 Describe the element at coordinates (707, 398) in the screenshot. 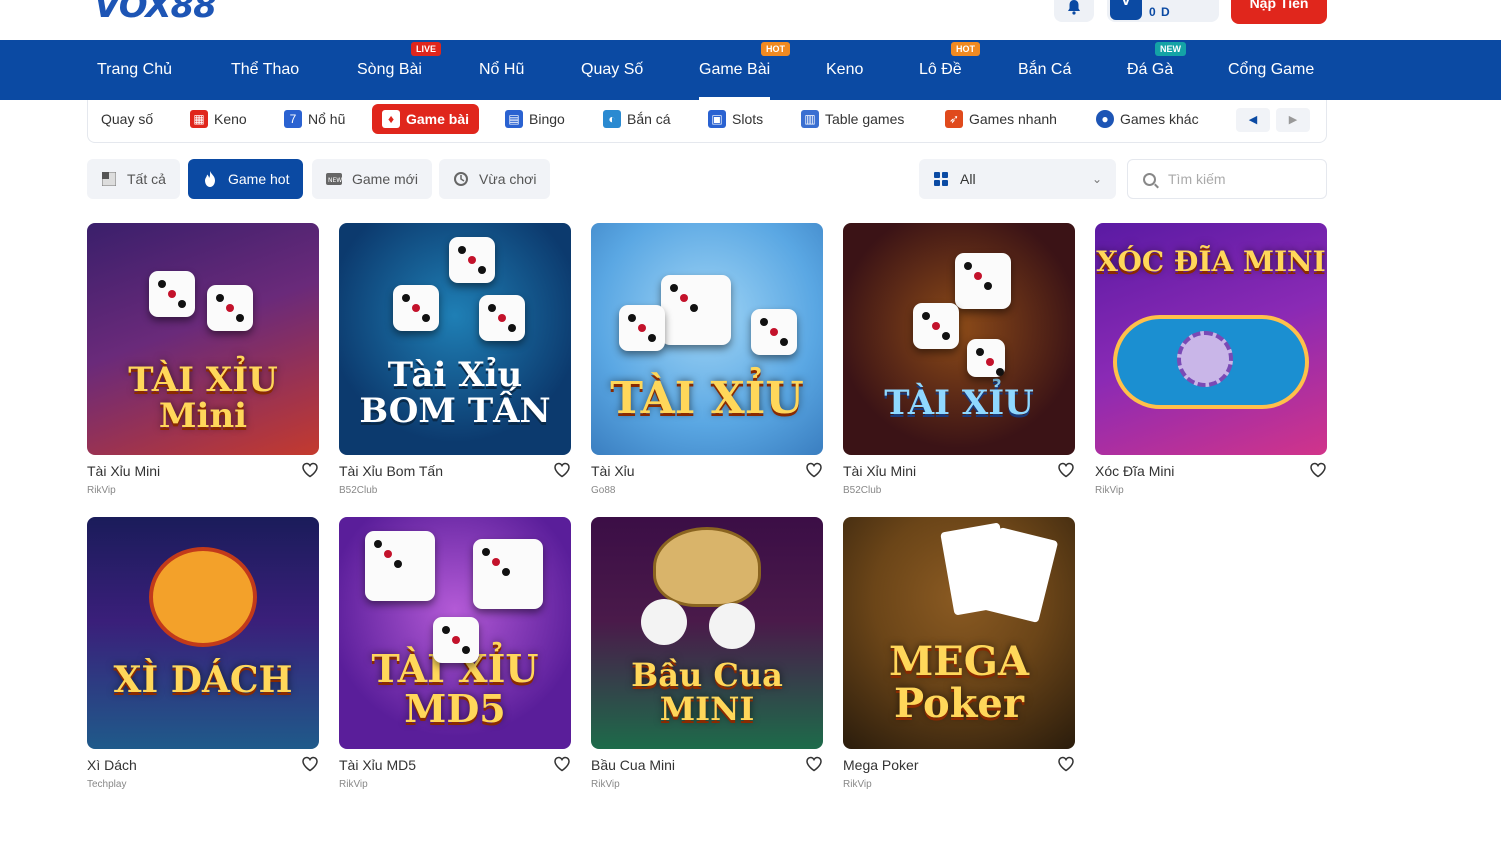

I see `game-art-title: TÀI XỈU` at that location.